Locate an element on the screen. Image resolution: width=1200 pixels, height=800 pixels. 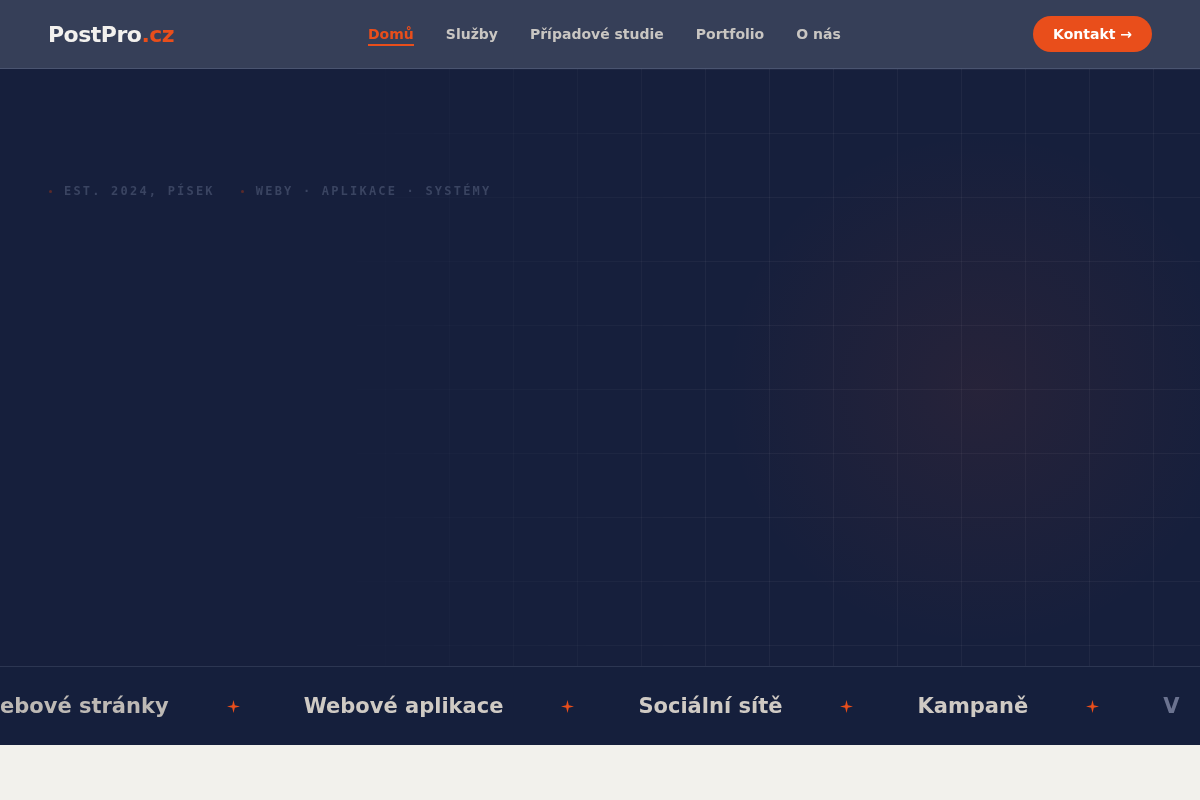
marquee-text: Webové aplikace is located at coordinates (403, 706).